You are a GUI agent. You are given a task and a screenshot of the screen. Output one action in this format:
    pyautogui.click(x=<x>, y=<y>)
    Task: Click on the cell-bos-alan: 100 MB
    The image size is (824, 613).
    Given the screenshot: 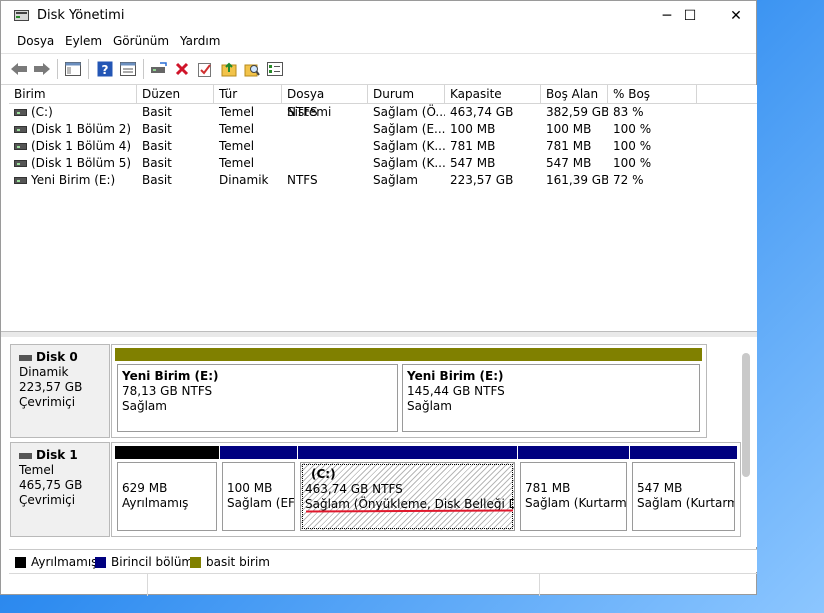 What is the action you would take?
    pyautogui.click(x=569, y=129)
    